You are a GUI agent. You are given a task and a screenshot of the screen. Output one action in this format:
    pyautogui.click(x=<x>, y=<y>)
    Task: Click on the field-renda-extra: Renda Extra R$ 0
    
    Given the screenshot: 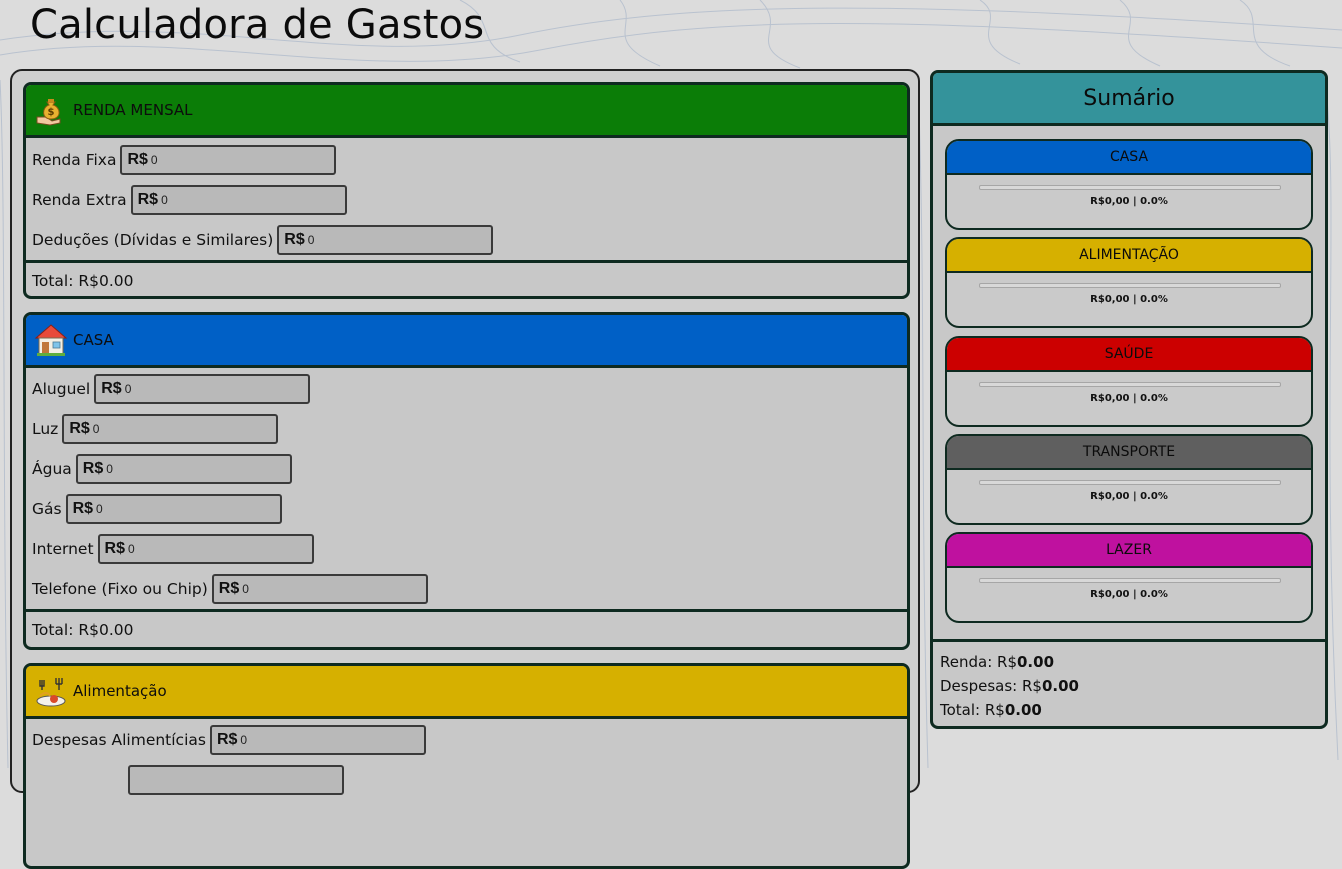 What is the action you would take?
    pyautogui.click(x=466, y=200)
    